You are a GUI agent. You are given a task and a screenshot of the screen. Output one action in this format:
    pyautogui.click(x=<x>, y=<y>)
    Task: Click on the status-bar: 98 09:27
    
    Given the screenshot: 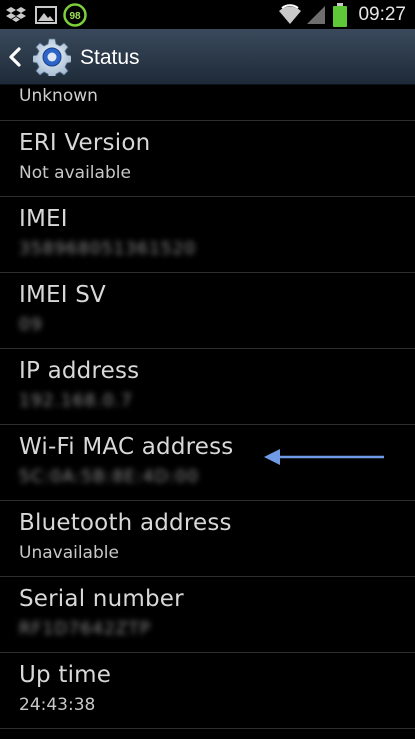 What is the action you would take?
    pyautogui.click(x=207, y=14)
    